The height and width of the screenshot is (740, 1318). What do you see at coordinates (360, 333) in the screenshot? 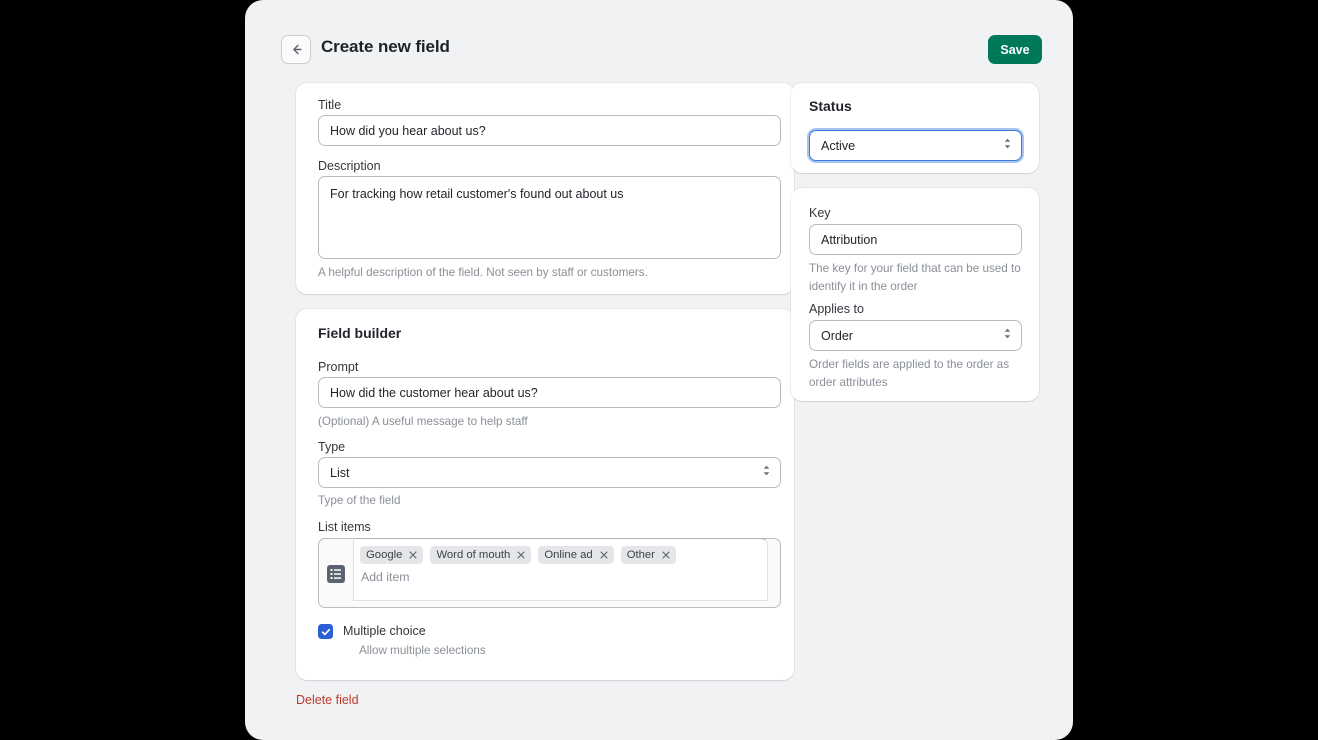
I see `field-builder-title: Field builder` at bounding box center [360, 333].